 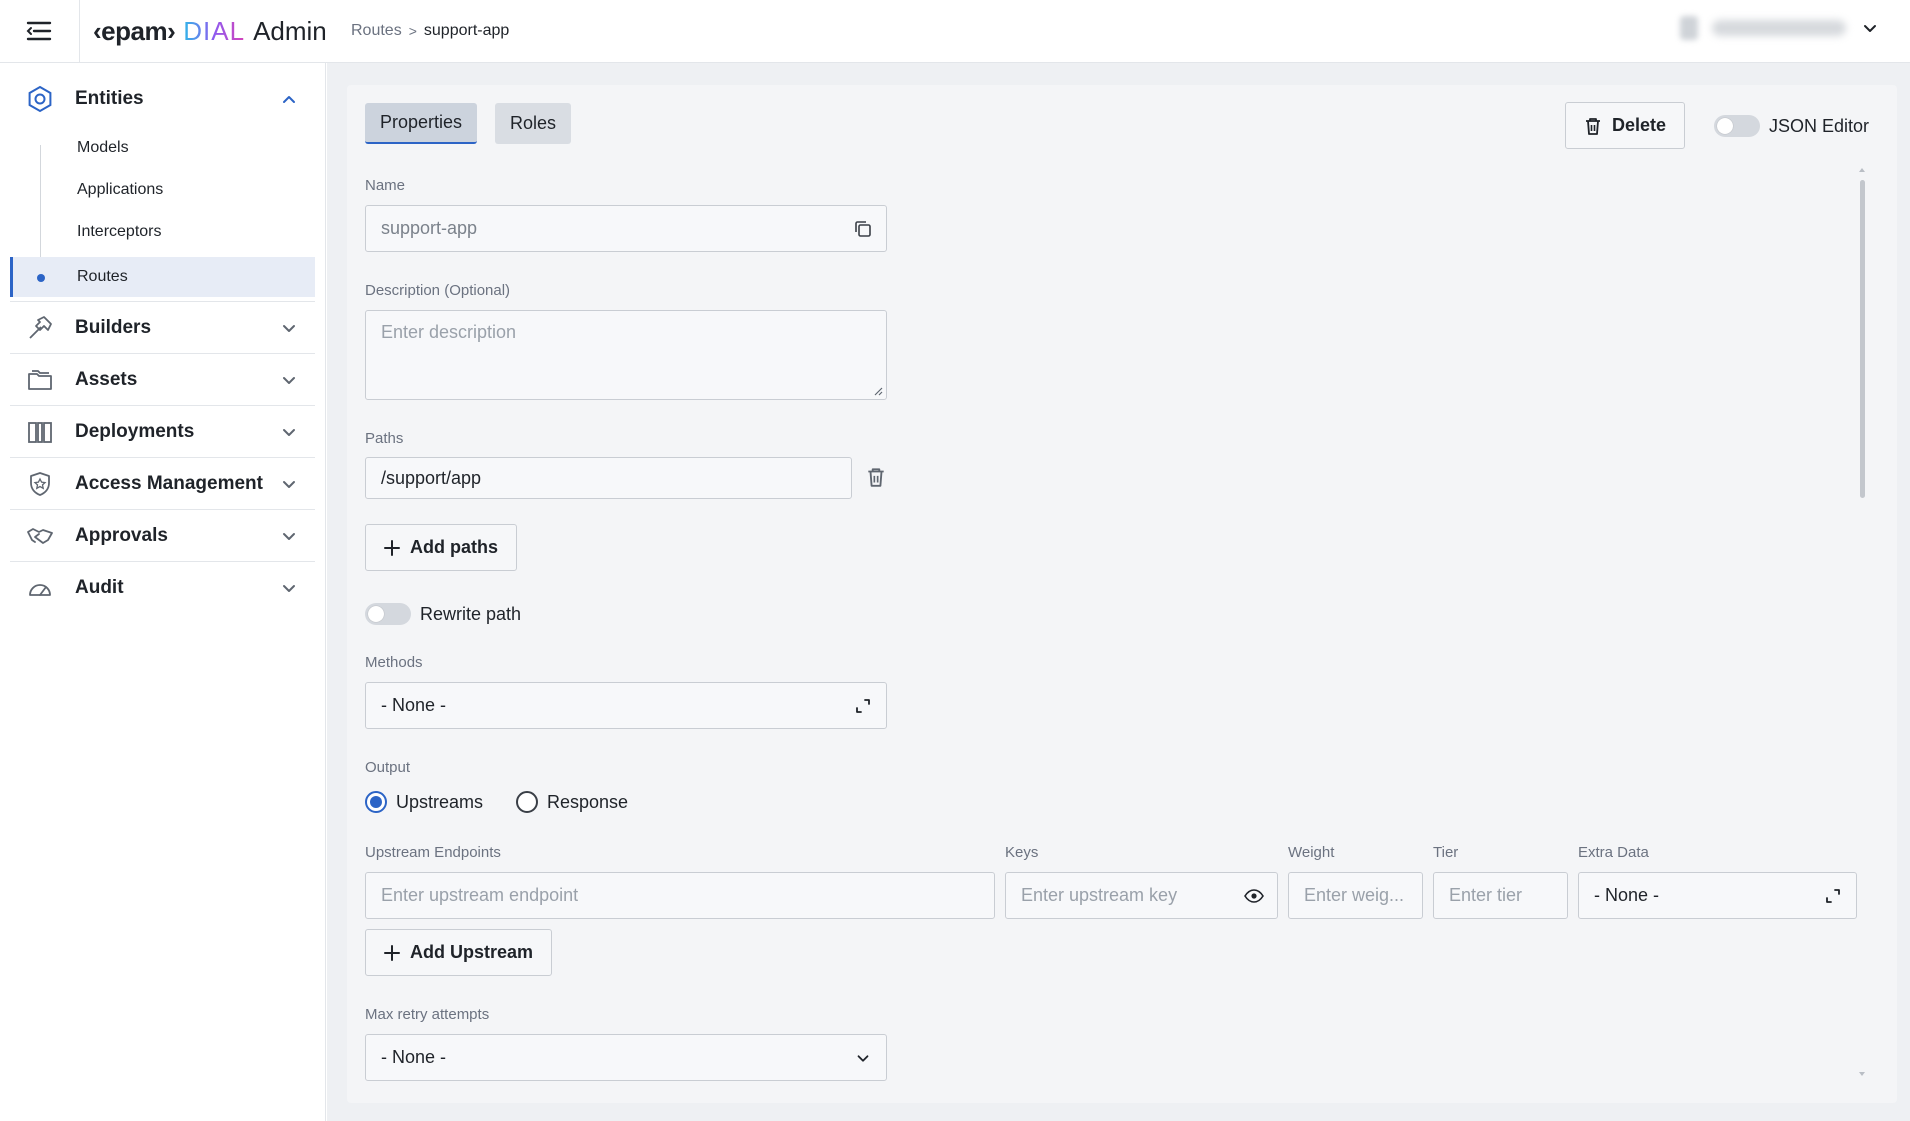 I want to click on tier-label: Tier, so click(x=1446, y=852).